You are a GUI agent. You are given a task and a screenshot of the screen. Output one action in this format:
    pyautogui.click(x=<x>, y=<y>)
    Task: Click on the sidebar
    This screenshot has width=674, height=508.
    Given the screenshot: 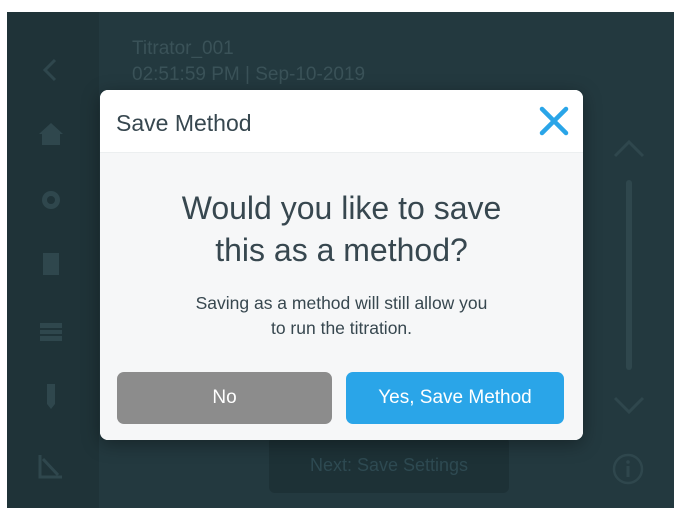 What is the action you would take?
    pyautogui.click(x=53, y=260)
    